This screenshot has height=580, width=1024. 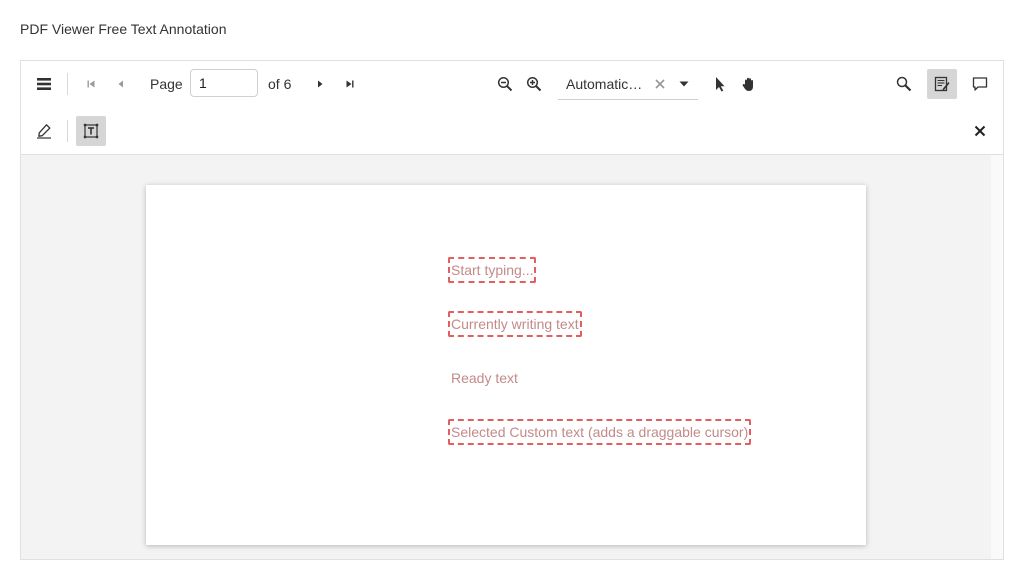 I want to click on select-tool-button, so click(x=720, y=84).